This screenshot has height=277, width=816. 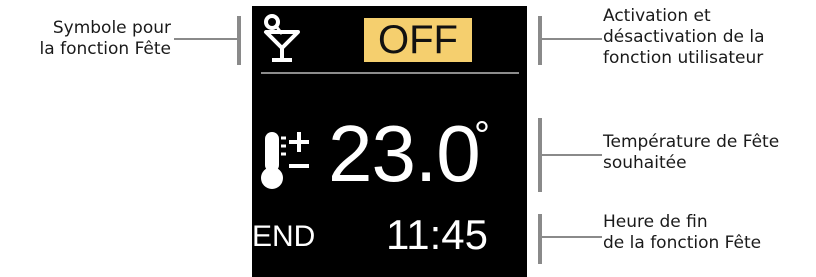 I want to click on bracket-party-symbol, so click(x=239, y=40).